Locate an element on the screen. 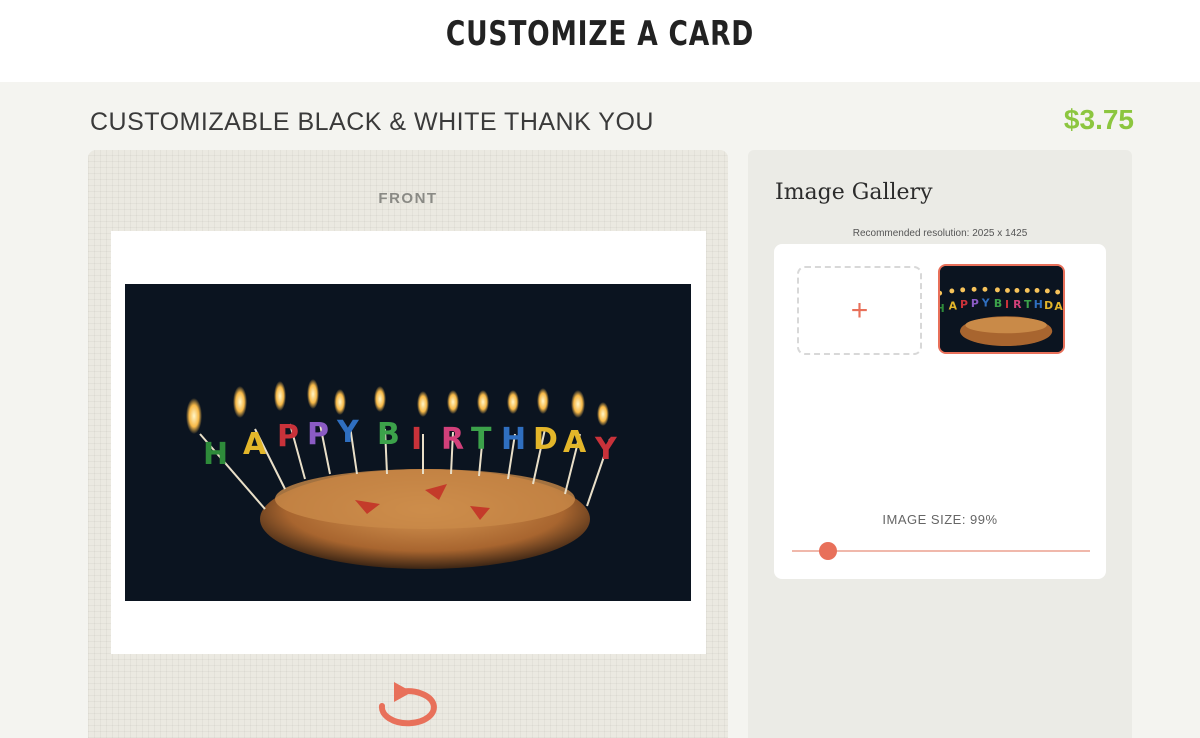  image-size-label: IMAGE SIZE: 99% is located at coordinates (940, 519).